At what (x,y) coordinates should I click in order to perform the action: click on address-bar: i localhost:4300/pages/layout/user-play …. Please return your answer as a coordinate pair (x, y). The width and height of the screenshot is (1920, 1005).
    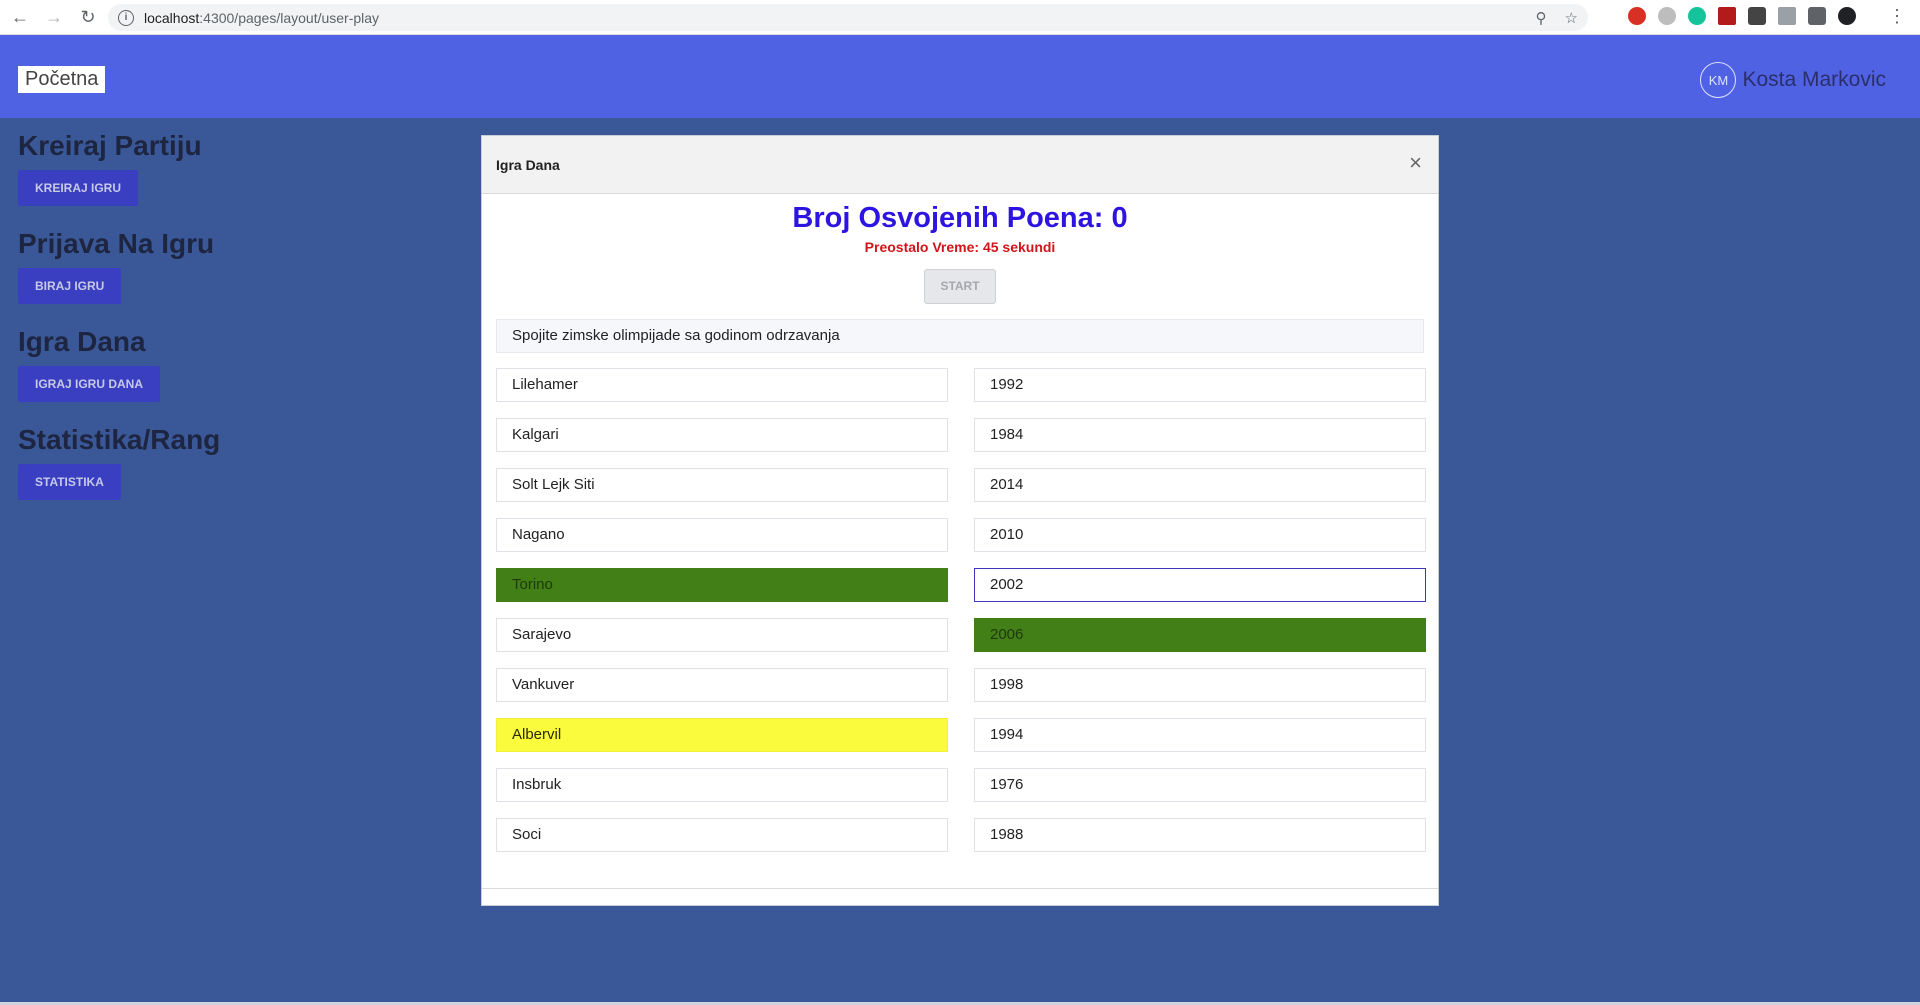
    Looking at the image, I should click on (848, 17).